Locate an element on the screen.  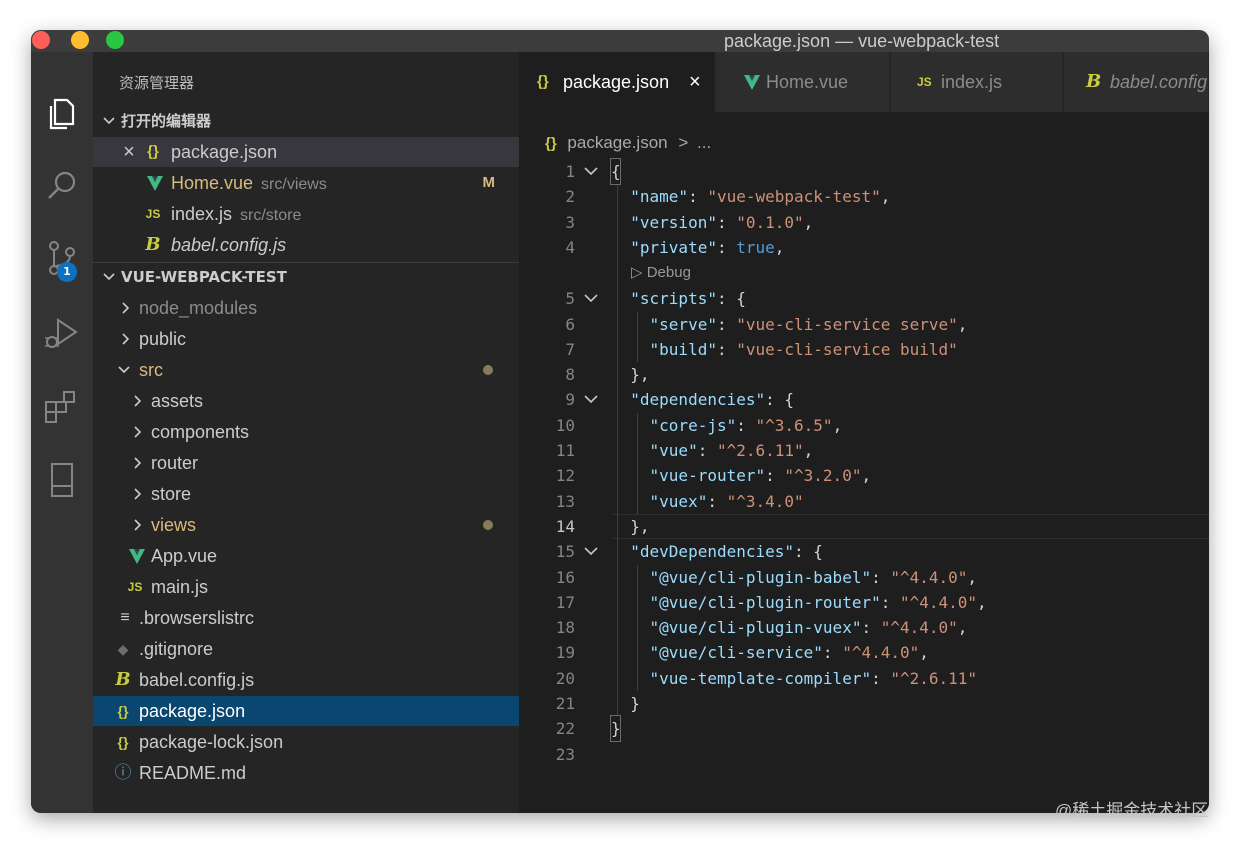
code-line: "vuex": "^3.4.0" is located at coordinates (726, 501).